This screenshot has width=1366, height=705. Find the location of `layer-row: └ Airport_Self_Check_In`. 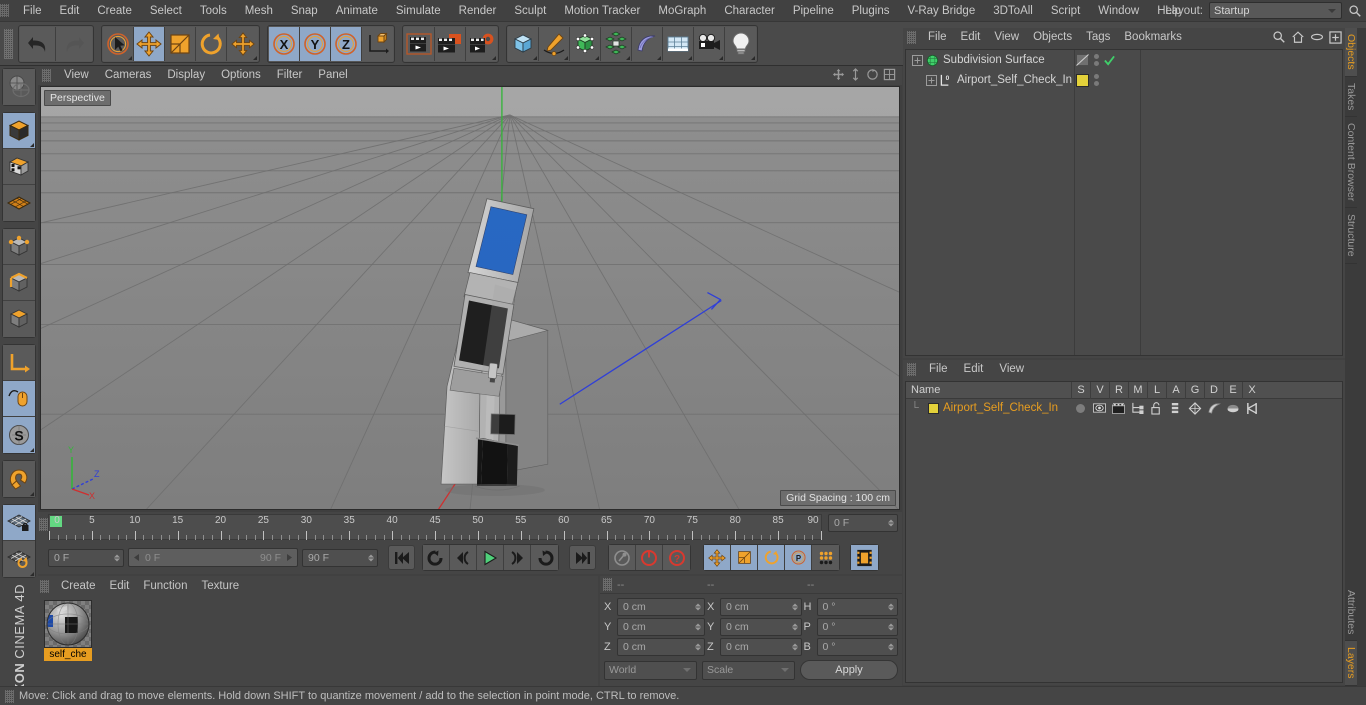

layer-row: └ Airport_Self_Check_In is located at coordinates (1124, 408).